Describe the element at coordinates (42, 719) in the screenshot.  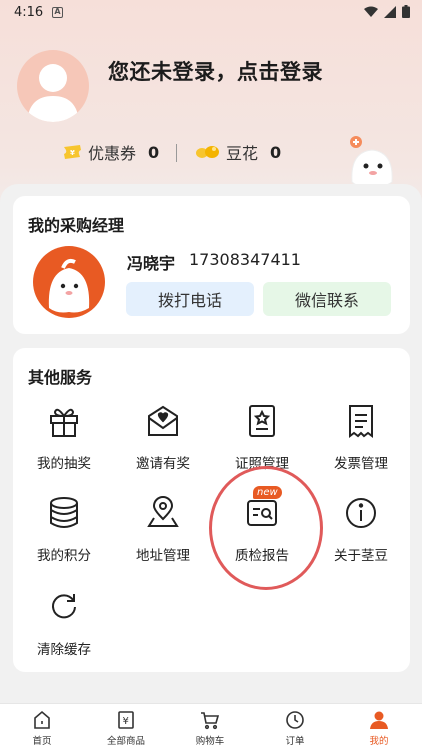
I see `home-icon` at that location.